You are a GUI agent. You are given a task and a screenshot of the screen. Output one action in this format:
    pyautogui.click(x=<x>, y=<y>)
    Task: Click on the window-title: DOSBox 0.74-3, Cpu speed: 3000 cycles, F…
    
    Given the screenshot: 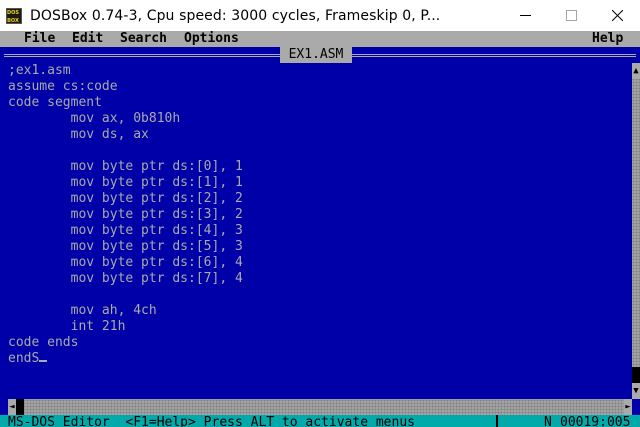 What is the action you would take?
    pyautogui.click(x=235, y=15)
    